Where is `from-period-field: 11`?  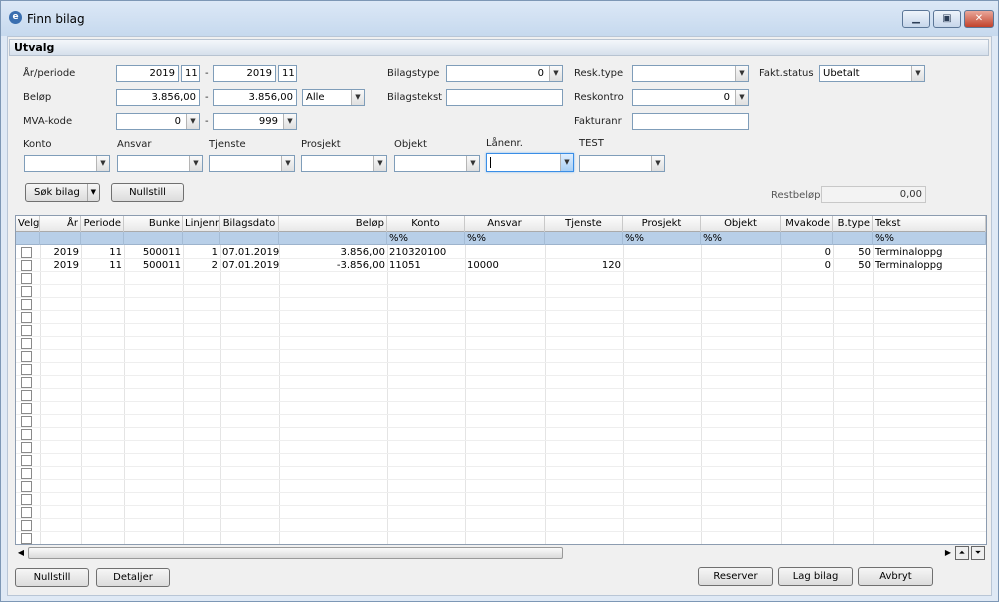
from-period-field: 11 is located at coordinates (190, 73).